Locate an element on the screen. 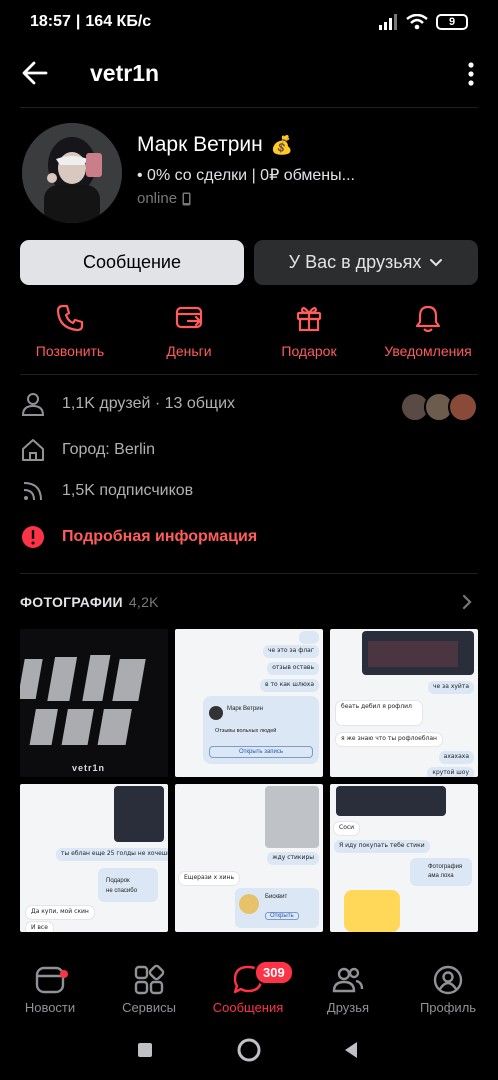  battery-icon: 9 is located at coordinates (452, 22).